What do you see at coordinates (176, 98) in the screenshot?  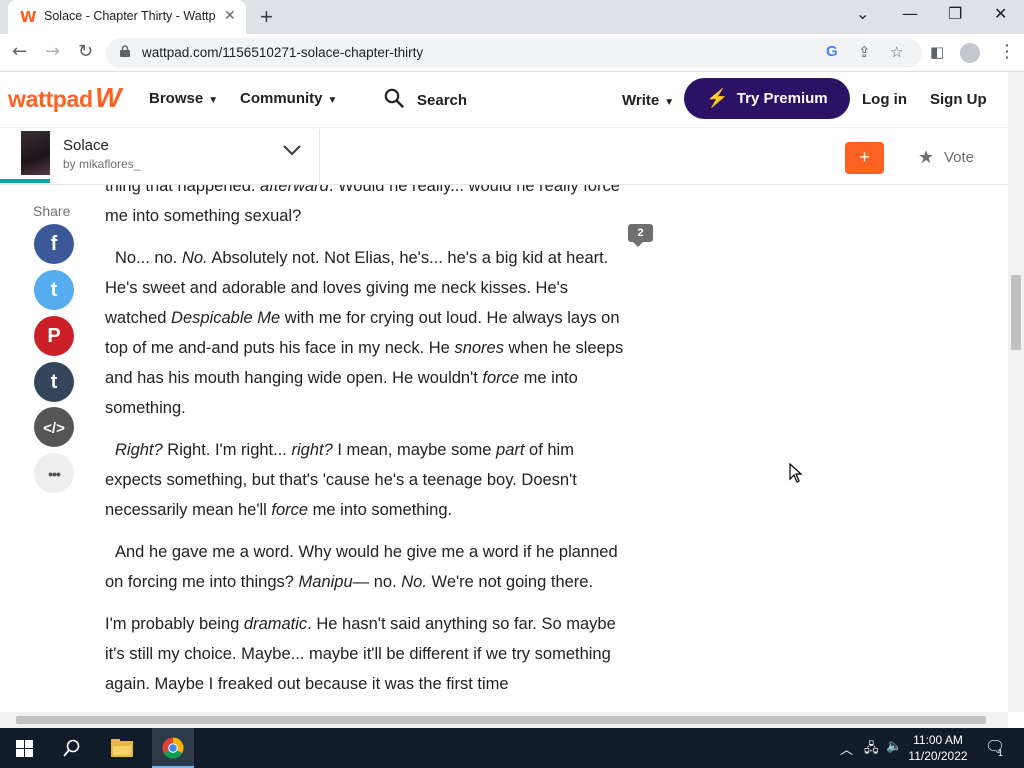 I see `browse-label: Browse` at bounding box center [176, 98].